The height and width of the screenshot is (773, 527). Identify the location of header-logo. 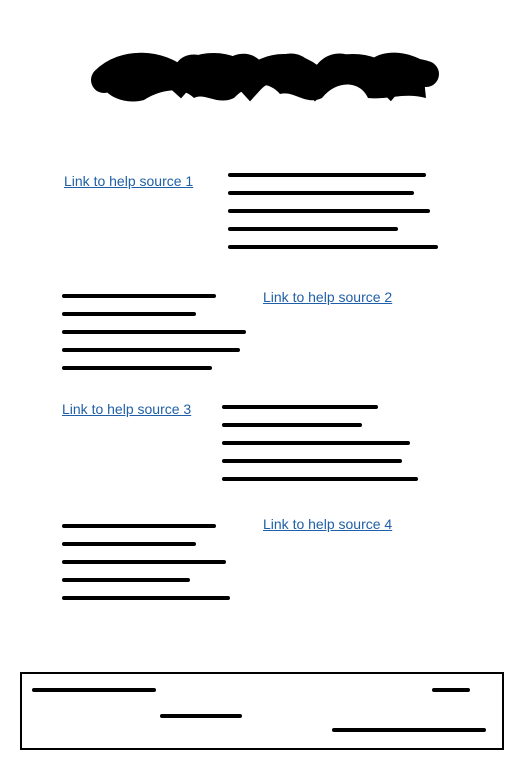
(265, 76).